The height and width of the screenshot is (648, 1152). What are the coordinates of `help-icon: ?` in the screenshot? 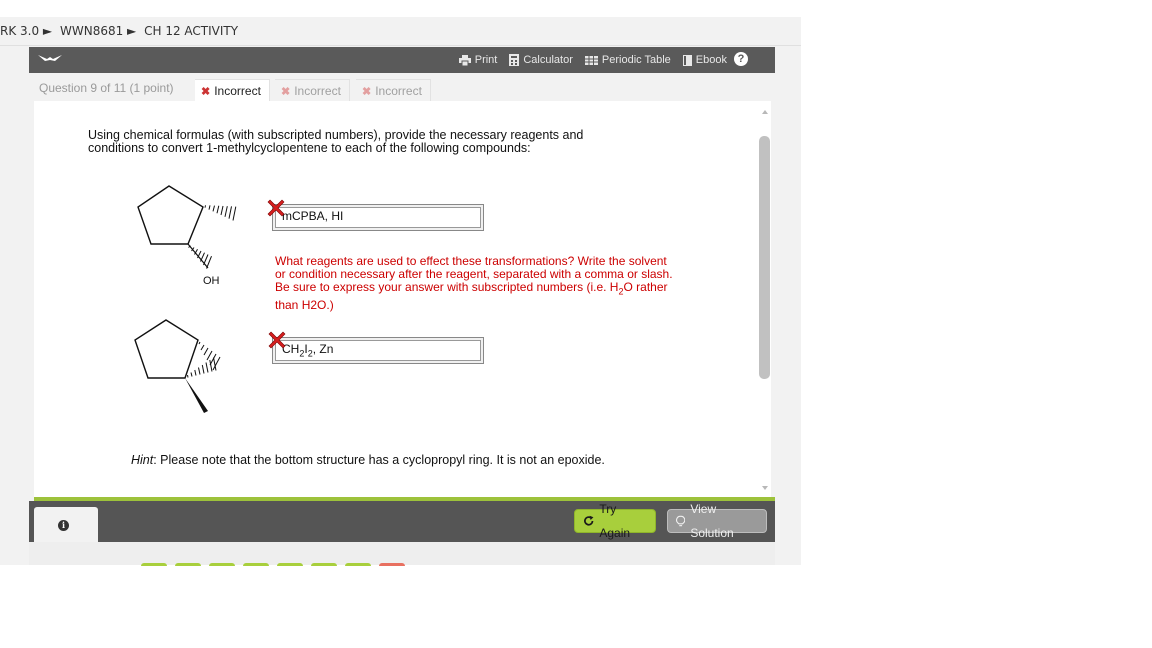 It's located at (741, 59).